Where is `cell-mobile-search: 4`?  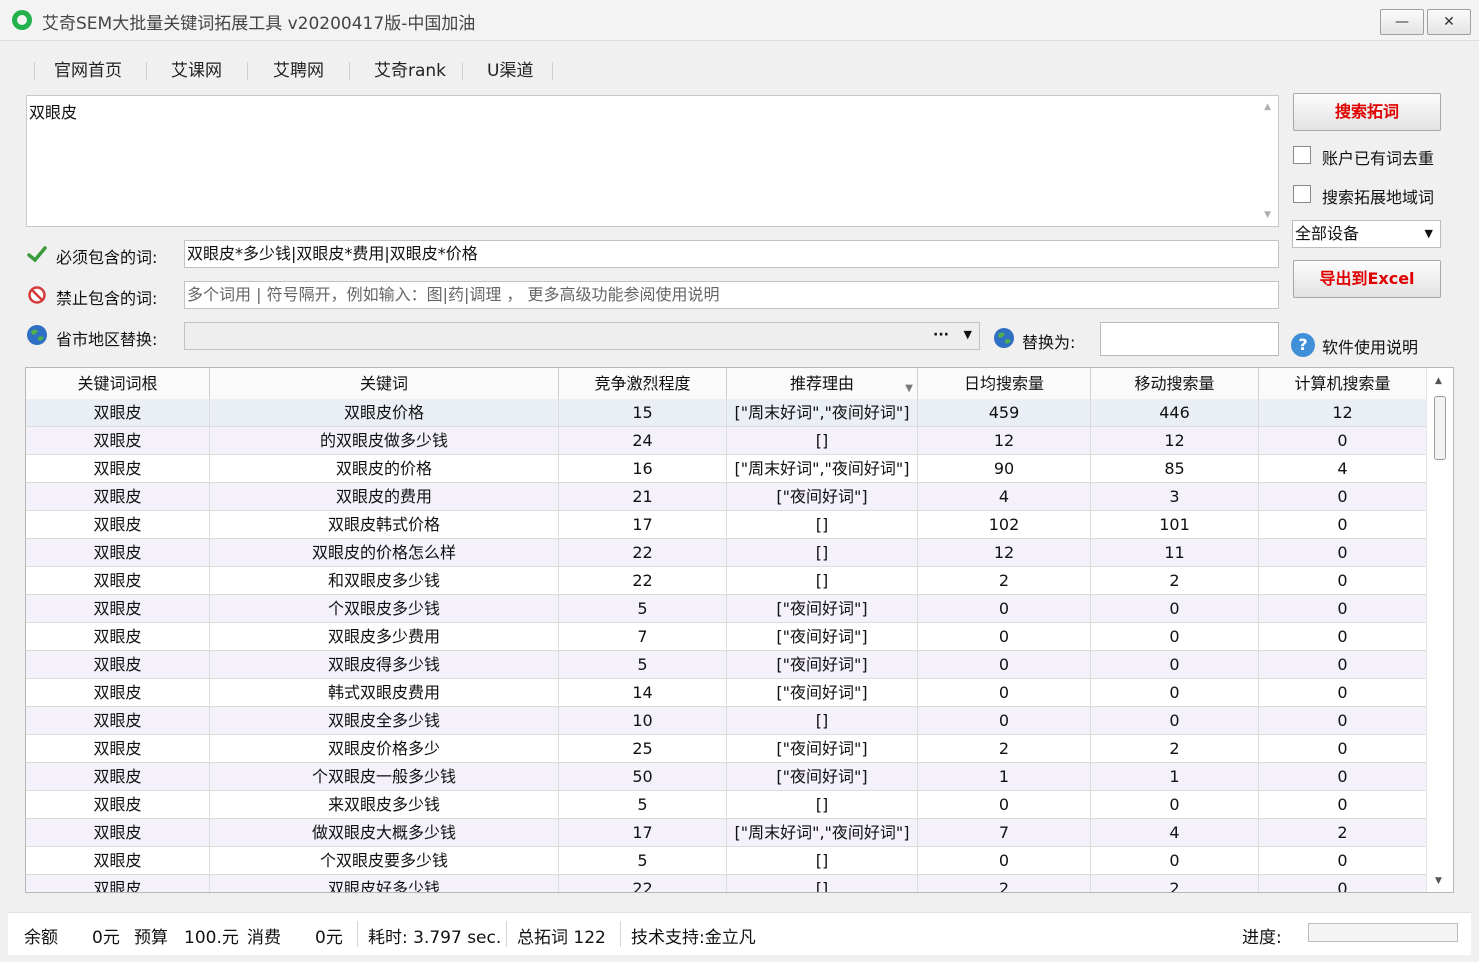 cell-mobile-search: 4 is located at coordinates (1175, 832).